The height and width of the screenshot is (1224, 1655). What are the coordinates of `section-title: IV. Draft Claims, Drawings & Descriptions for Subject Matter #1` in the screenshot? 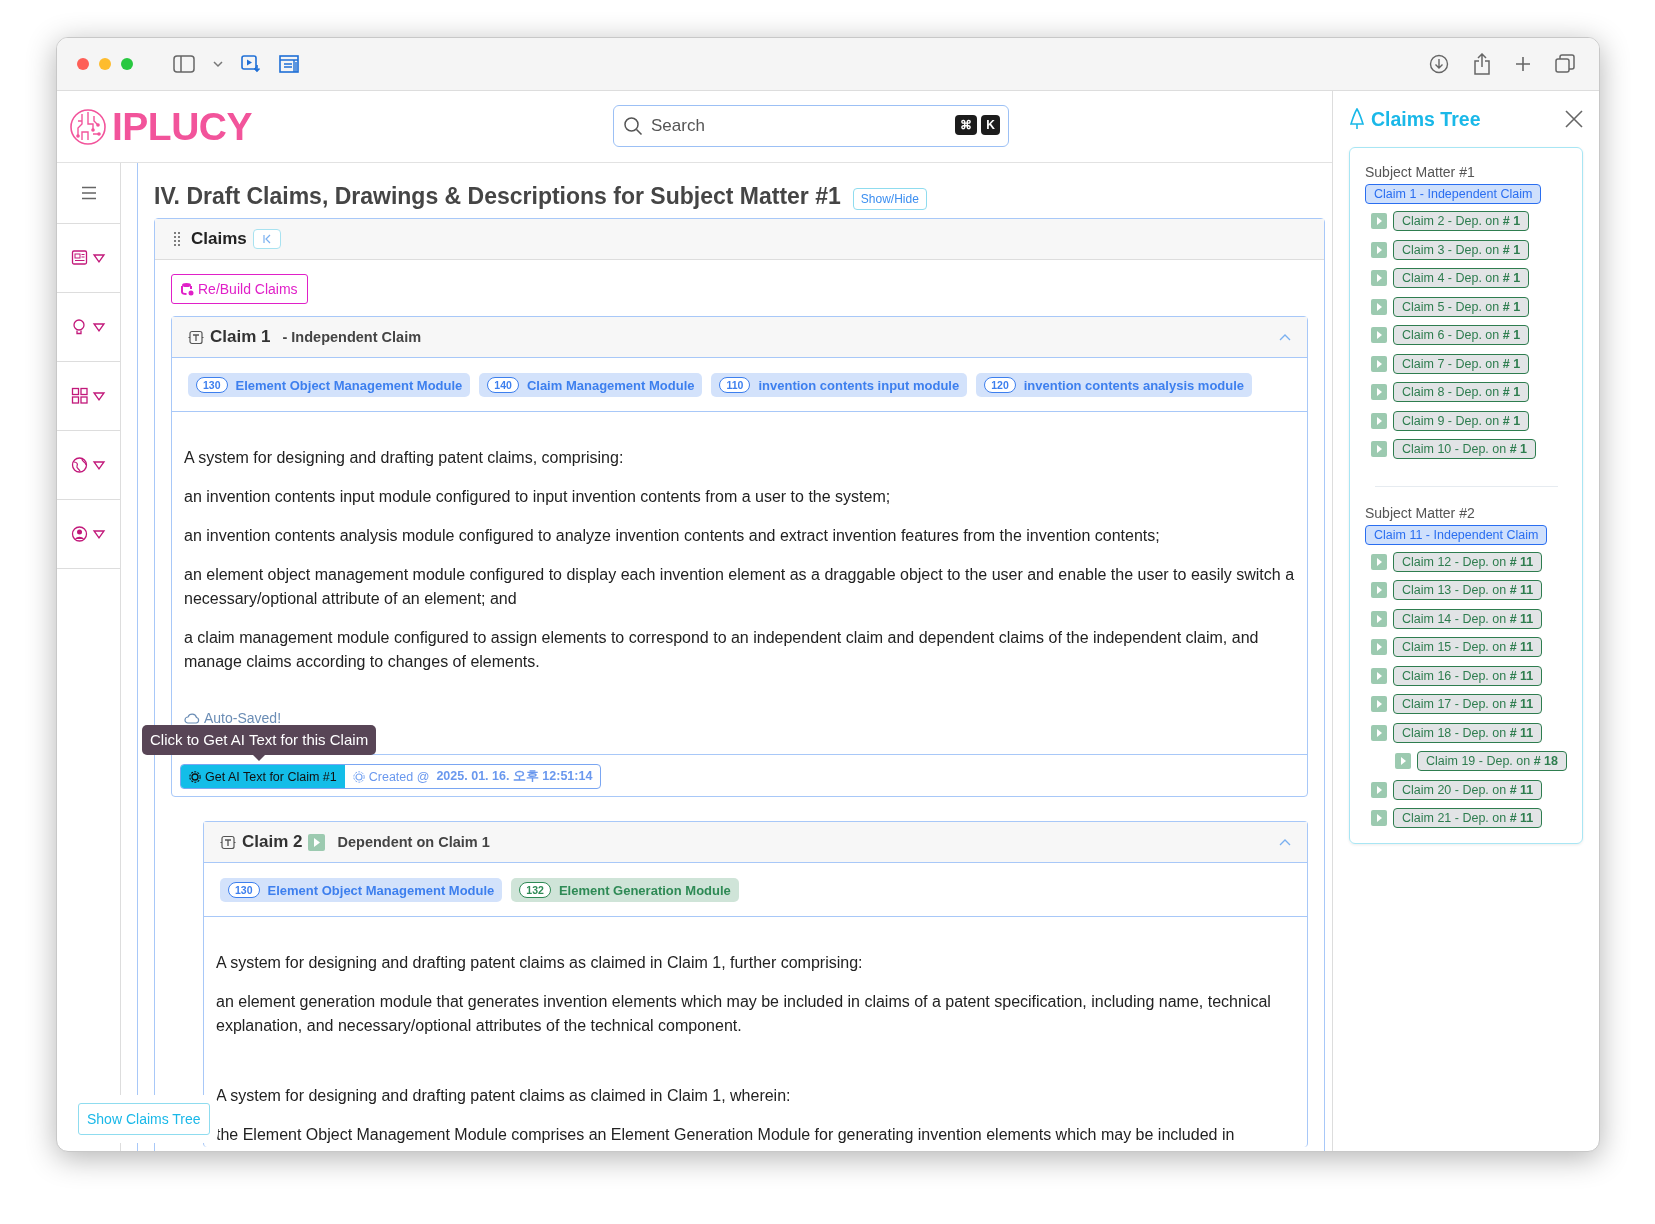 It's located at (497, 196).